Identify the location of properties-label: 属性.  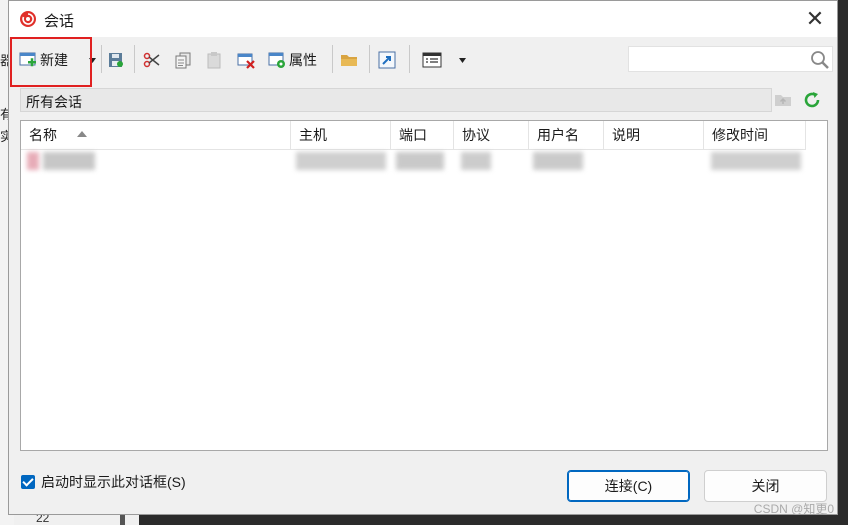
(303, 60).